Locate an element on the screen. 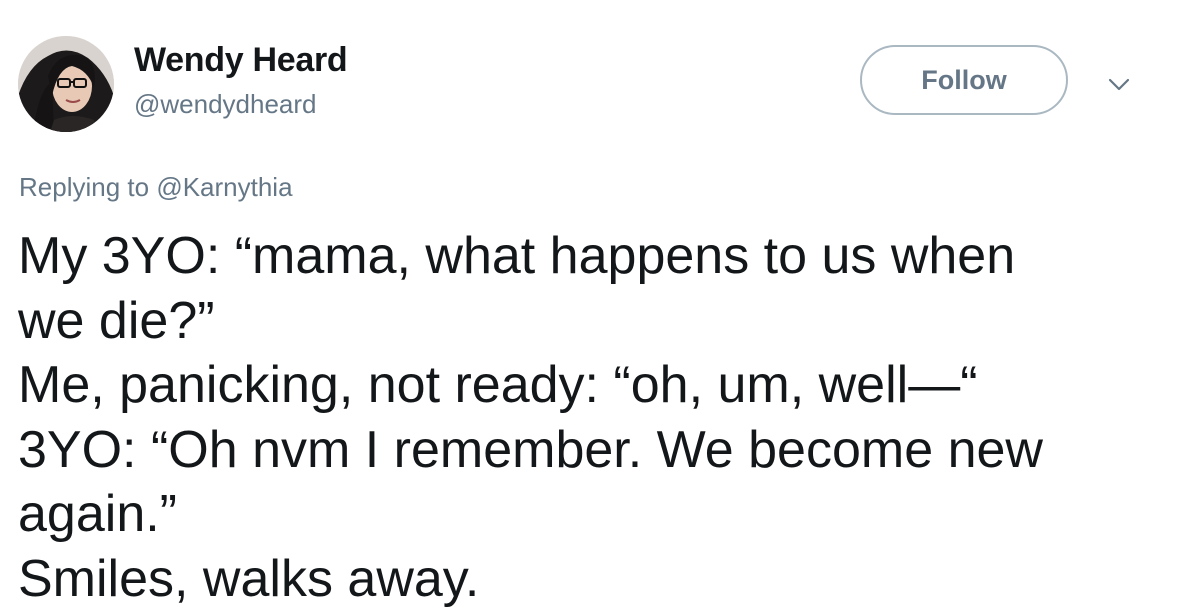 The image size is (1192, 616). tweet-line: we die?” is located at coordinates (116, 320).